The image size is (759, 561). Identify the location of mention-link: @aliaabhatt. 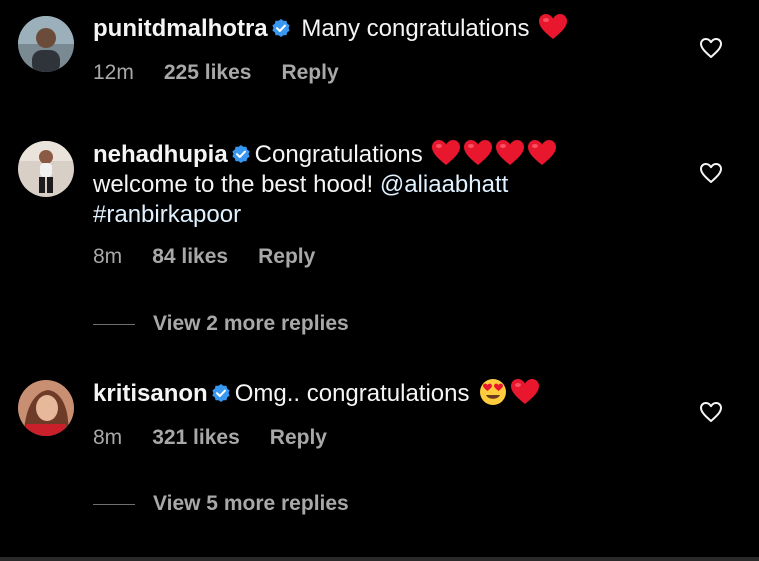
(444, 184).